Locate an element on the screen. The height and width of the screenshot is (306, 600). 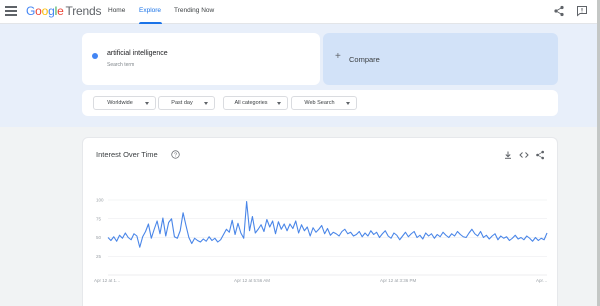
y-tick-label: 25 is located at coordinates (99, 256).